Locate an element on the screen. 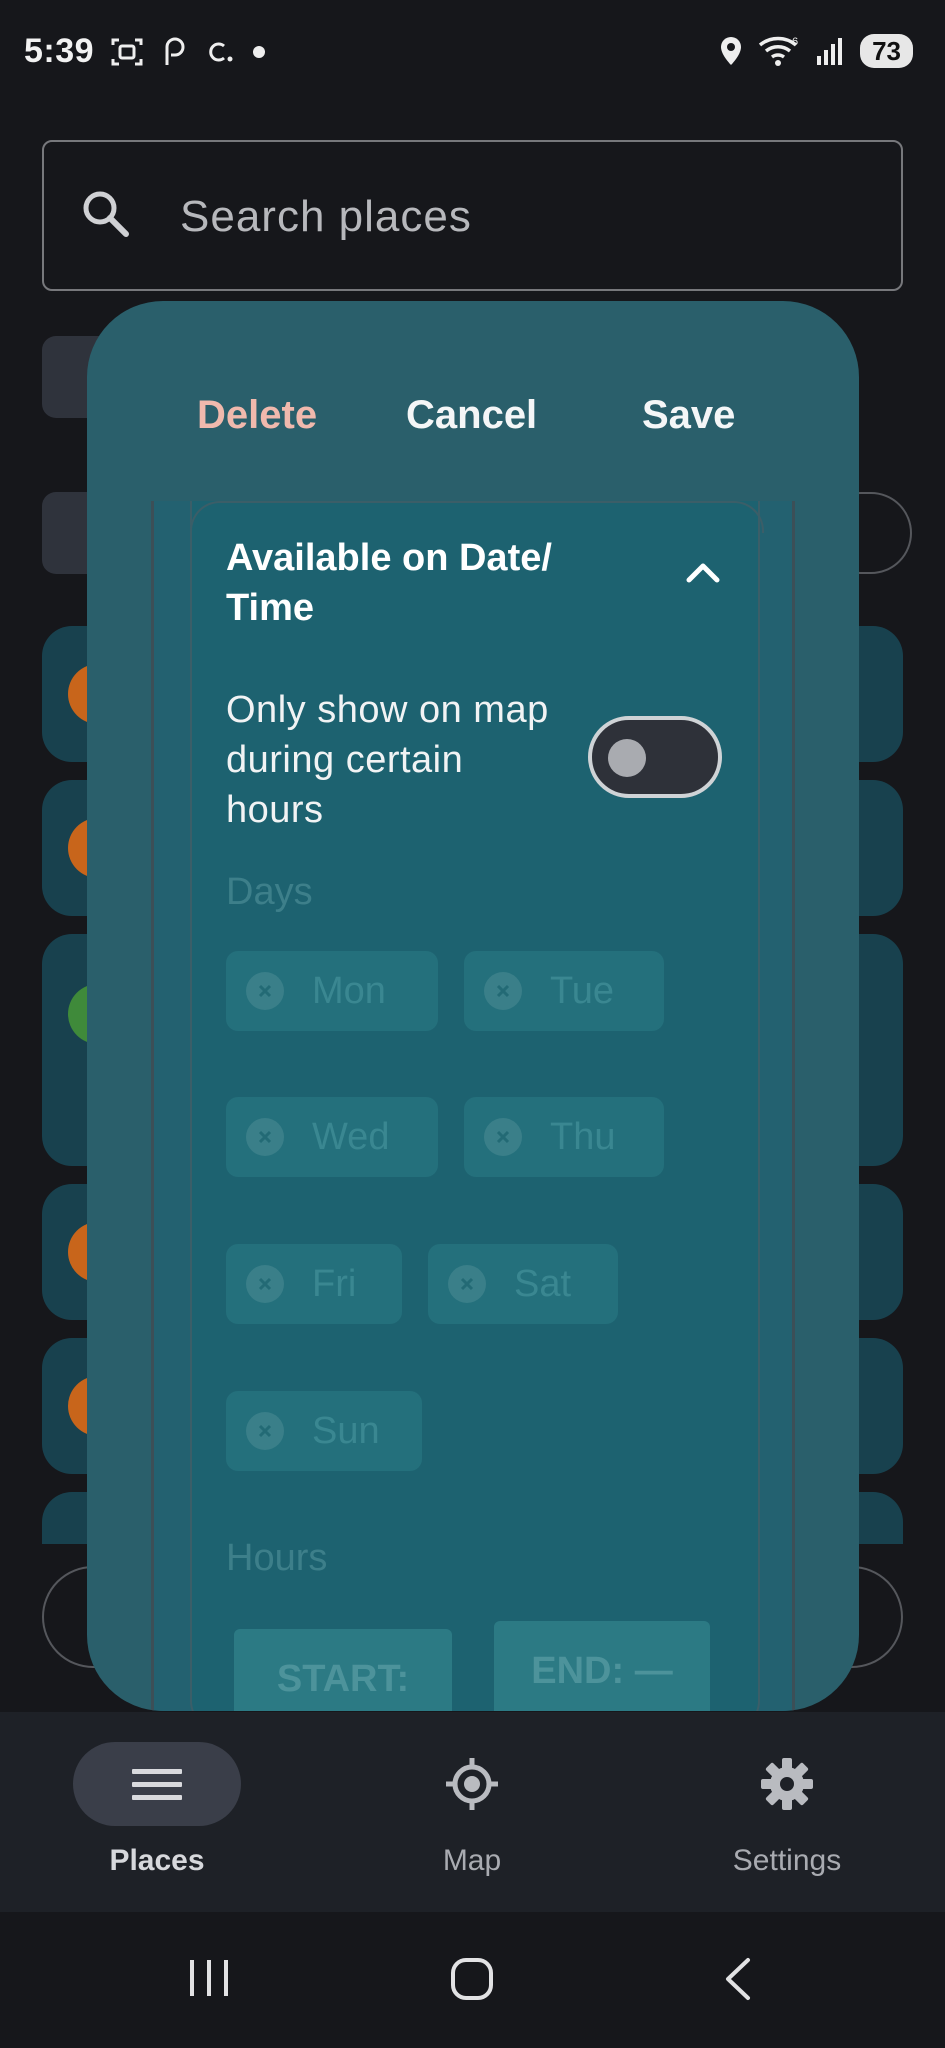 Image resolution: width=945 pixels, height=2048 pixels. nav-item-settings: Settings is located at coordinates (787, 1810).